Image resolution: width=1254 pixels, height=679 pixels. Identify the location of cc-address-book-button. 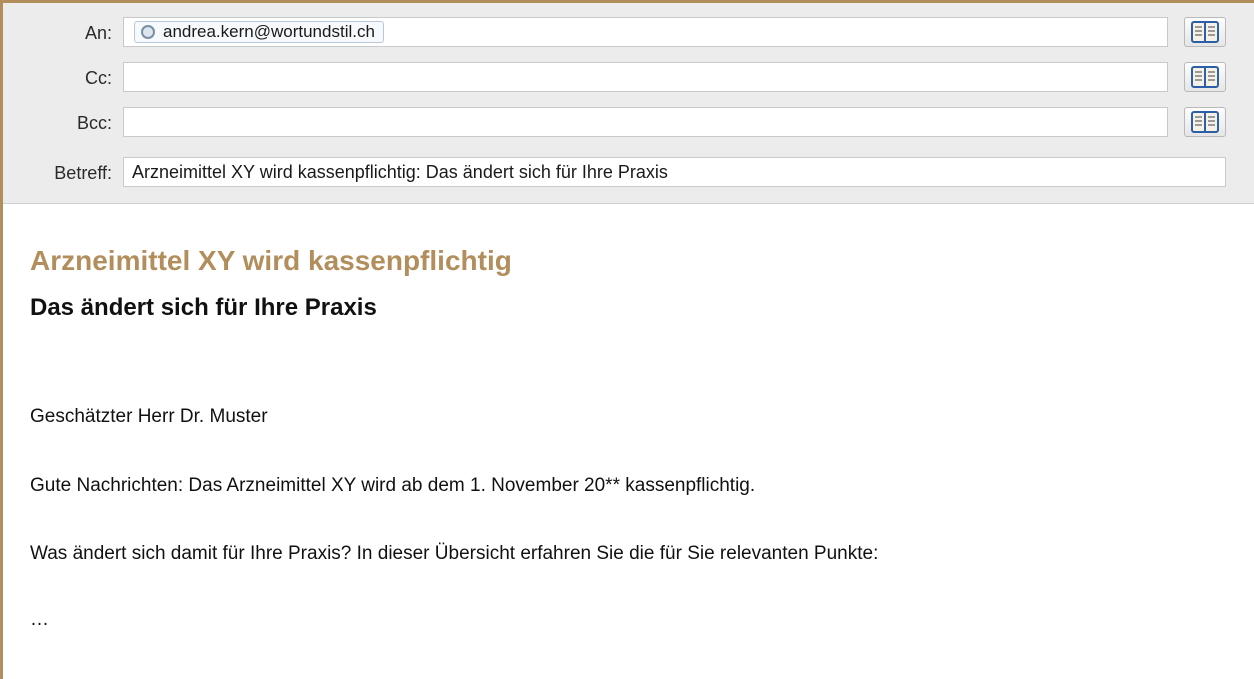
(1205, 77).